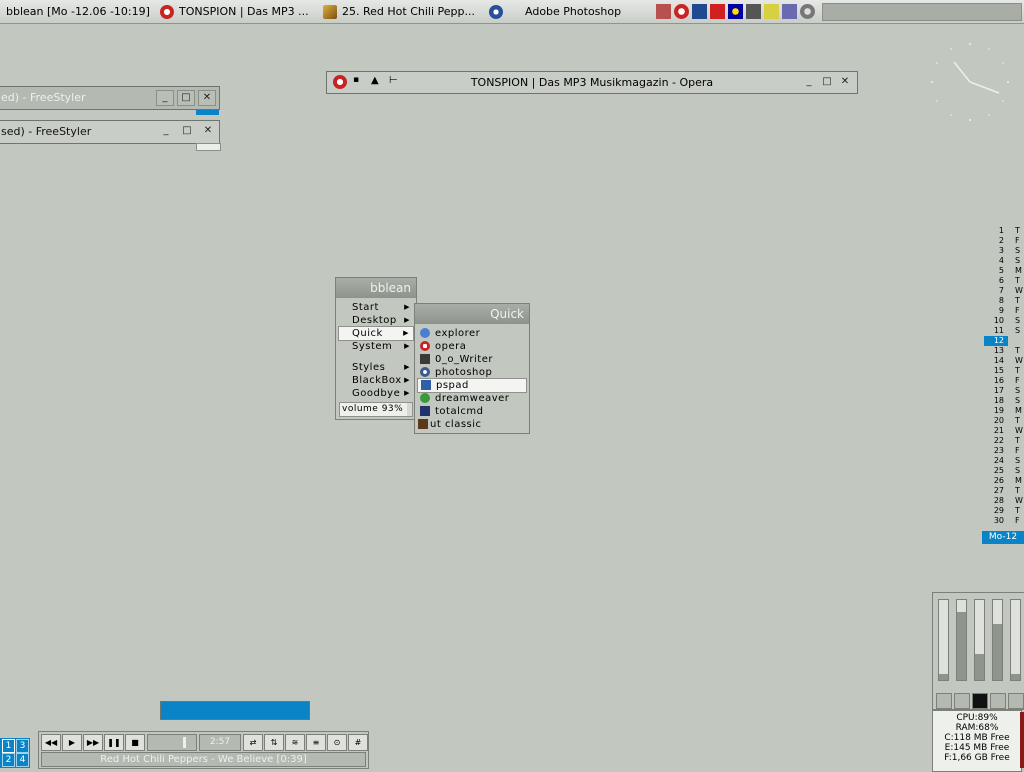  Describe the element at coordinates (1007, 431) in the screenshot. I see `calendar-day: 21 W` at that location.